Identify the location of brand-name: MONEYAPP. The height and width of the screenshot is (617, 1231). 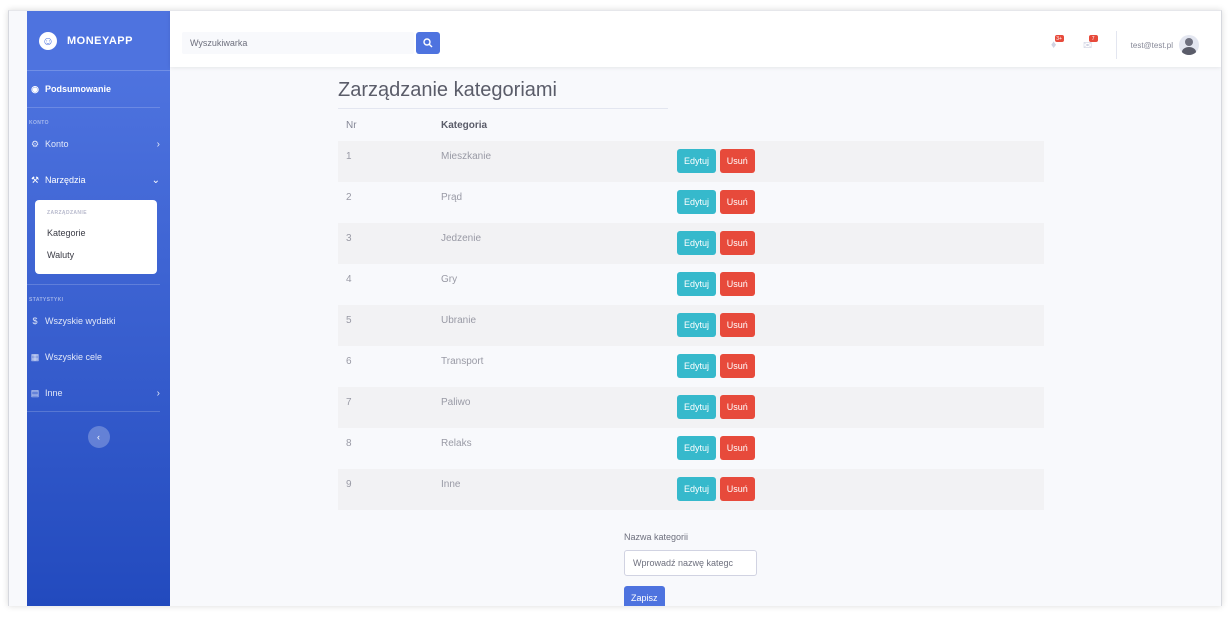
(100, 40).